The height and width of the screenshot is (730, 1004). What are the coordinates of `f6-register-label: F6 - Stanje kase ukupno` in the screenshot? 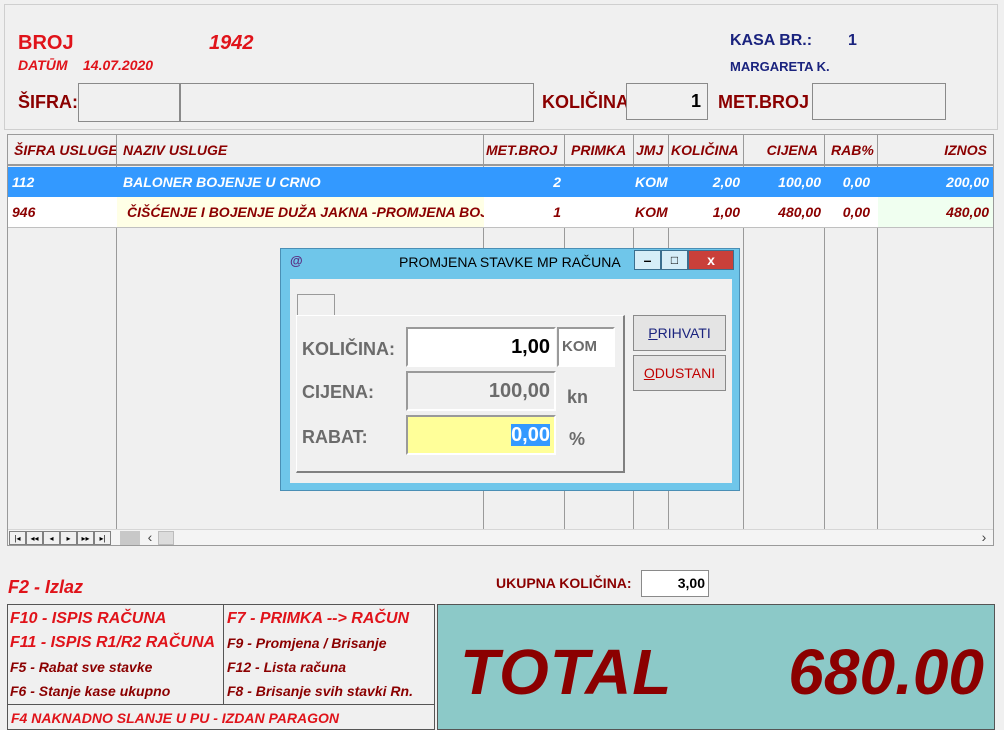 It's located at (90, 691).